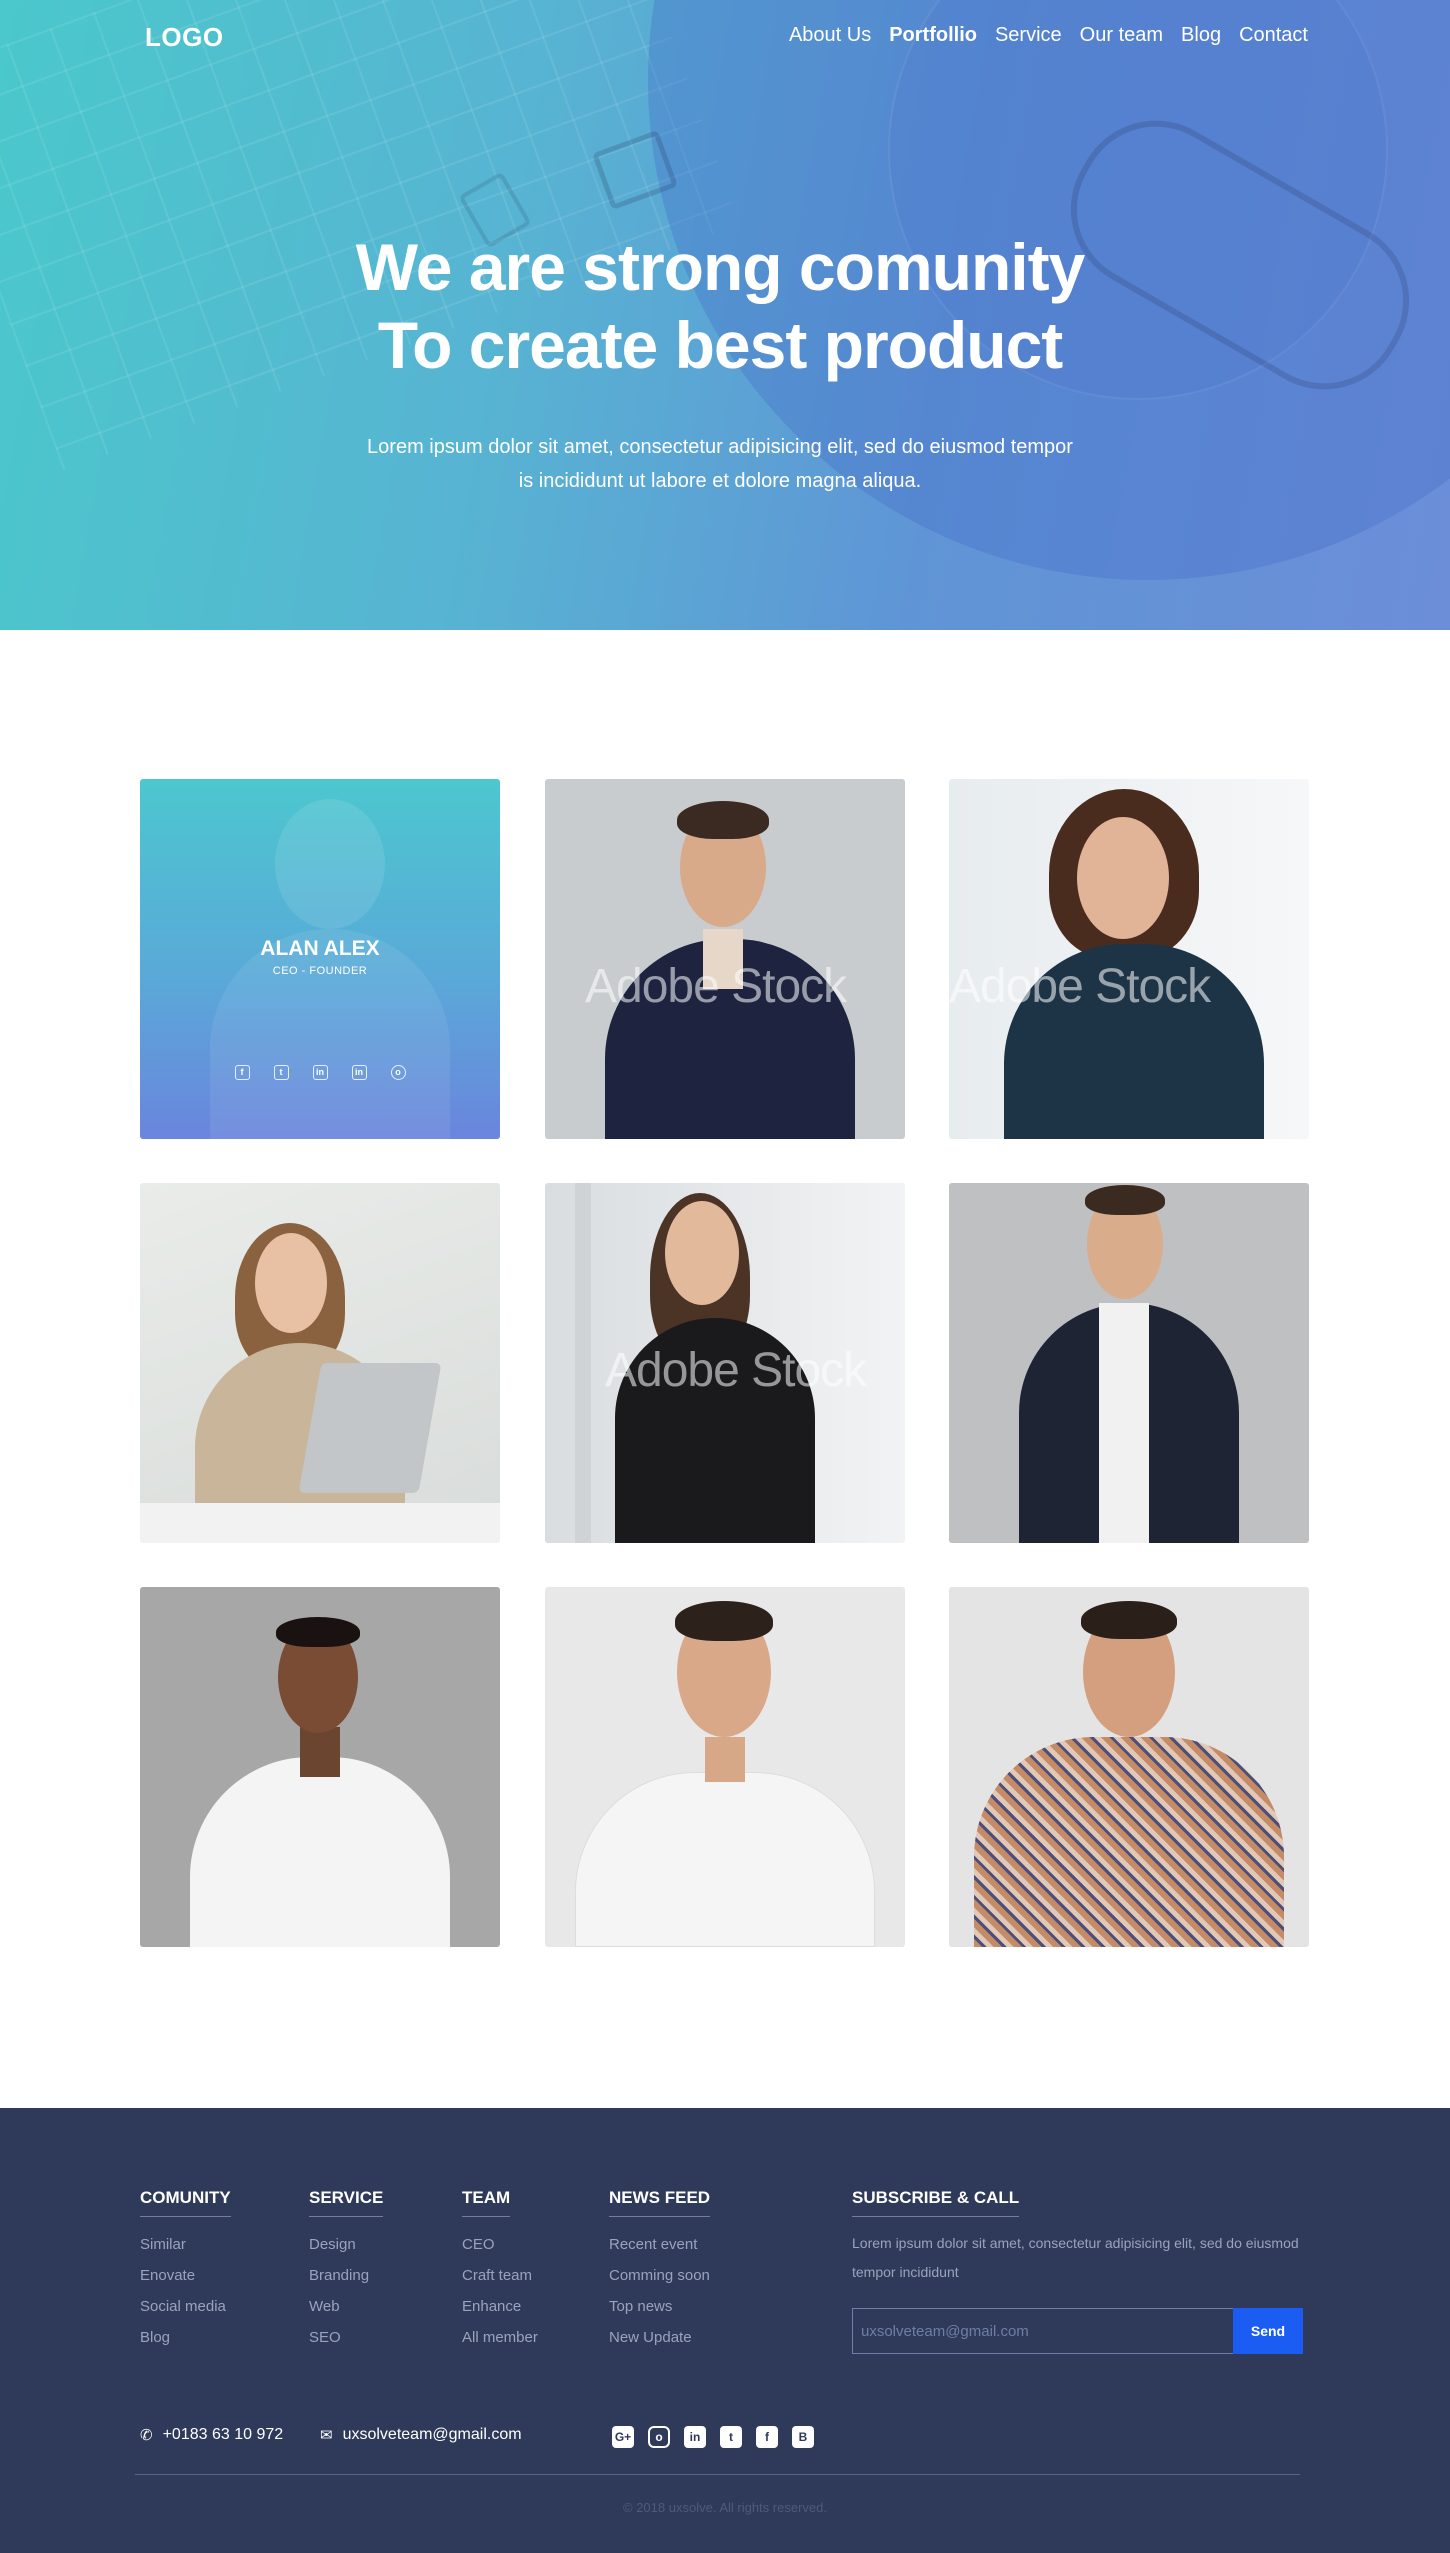 The height and width of the screenshot is (2553, 1450). Describe the element at coordinates (660, 2202) in the screenshot. I see `footer-col-title: NEWS FEED` at that location.